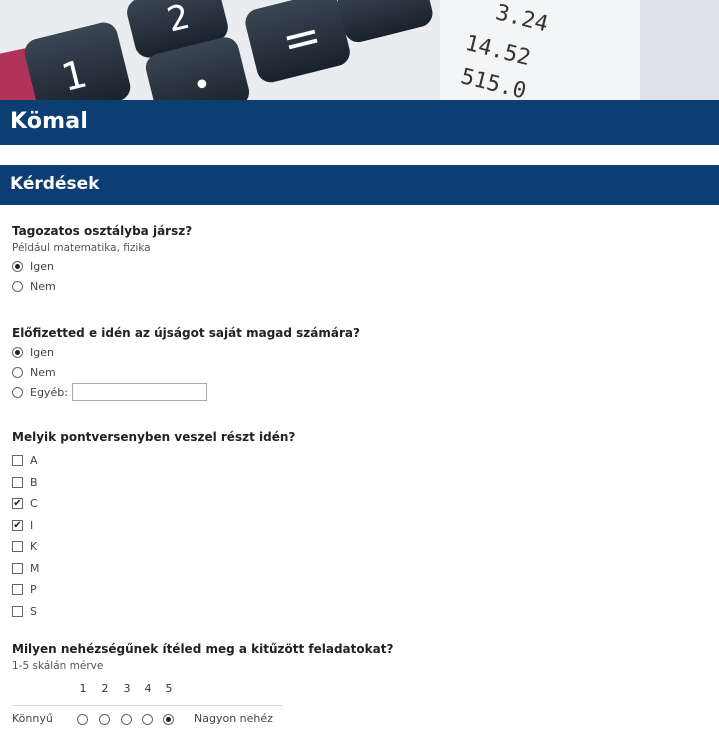 Image resolution: width=719 pixels, height=729 pixels. Describe the element at coordinates (35, 568) in the screenshot. I see `option-label: M` at that location.